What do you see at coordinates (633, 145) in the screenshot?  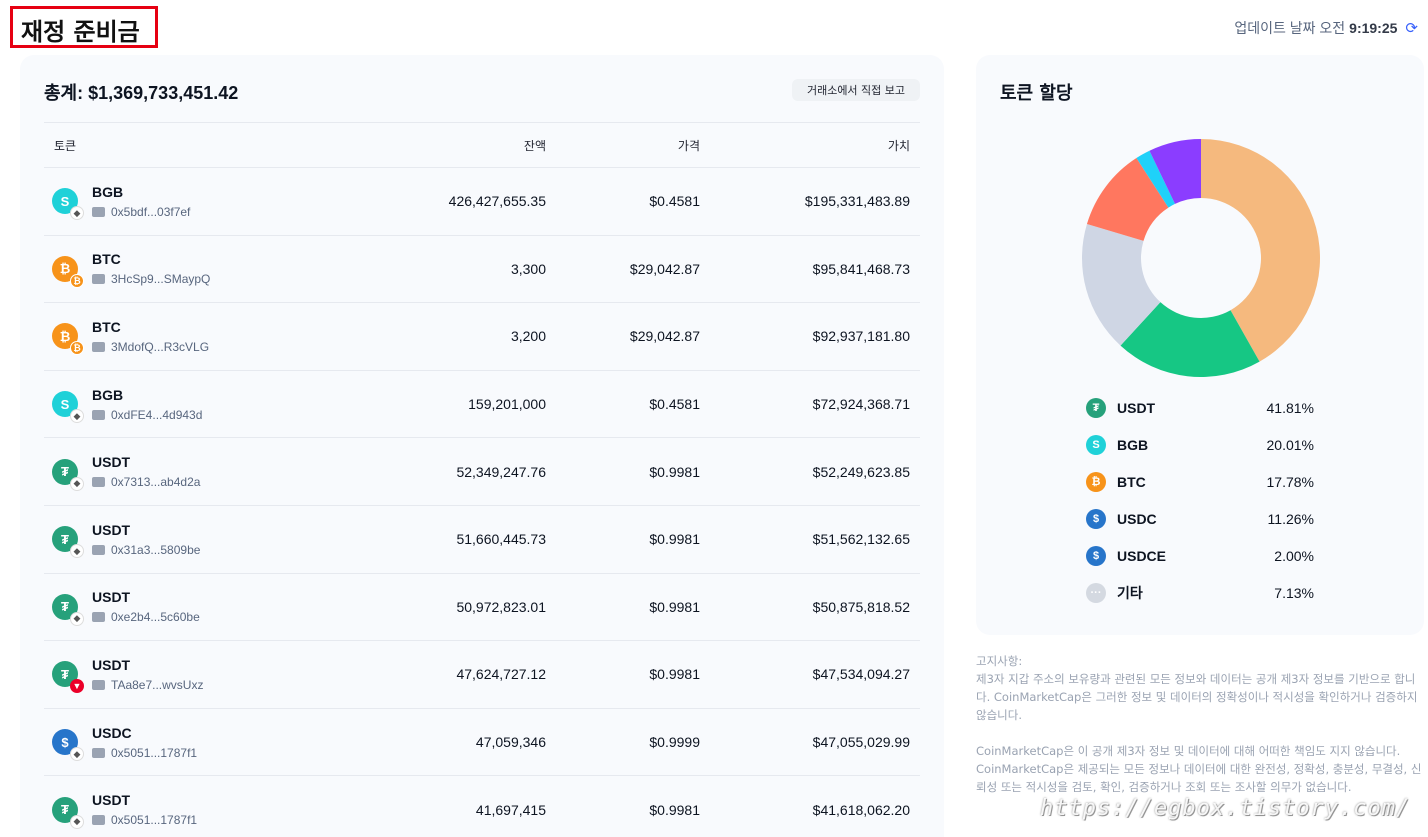 I see `column-header-price: 가격` at bounding box center [633, 145].